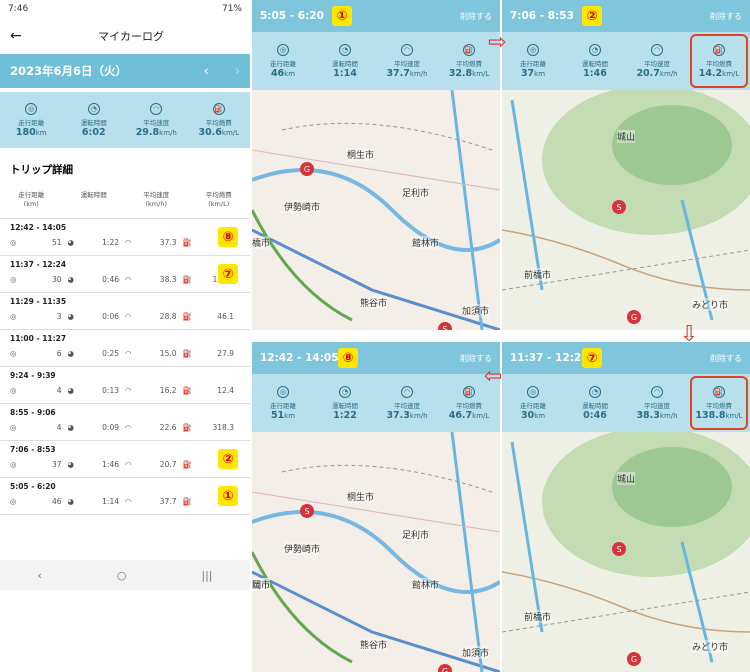  I want to click on panel-stat: ◔ 運転時間 1:46, so click(595, 61).